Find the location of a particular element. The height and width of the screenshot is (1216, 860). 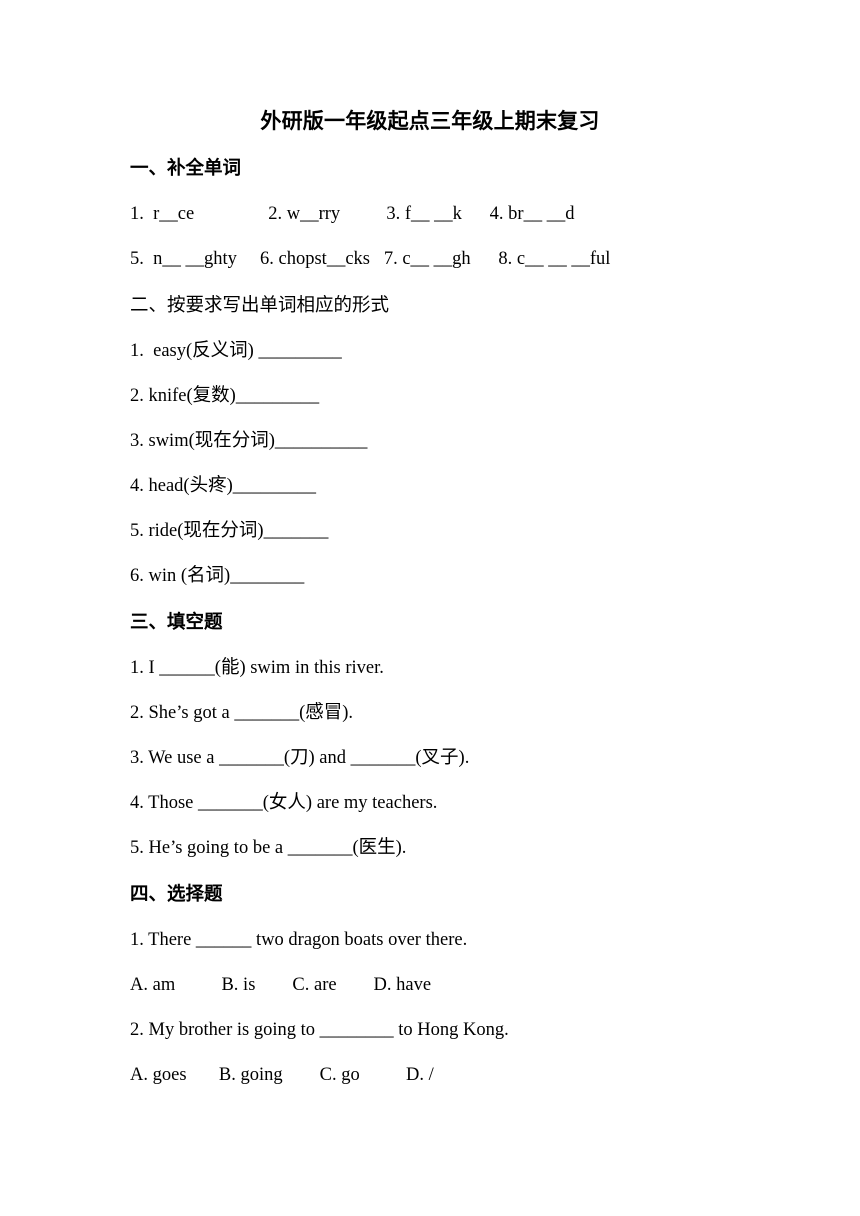

section-2-item-5: 5. ride(现在分词)_______ is located at coordinates (229, 531).